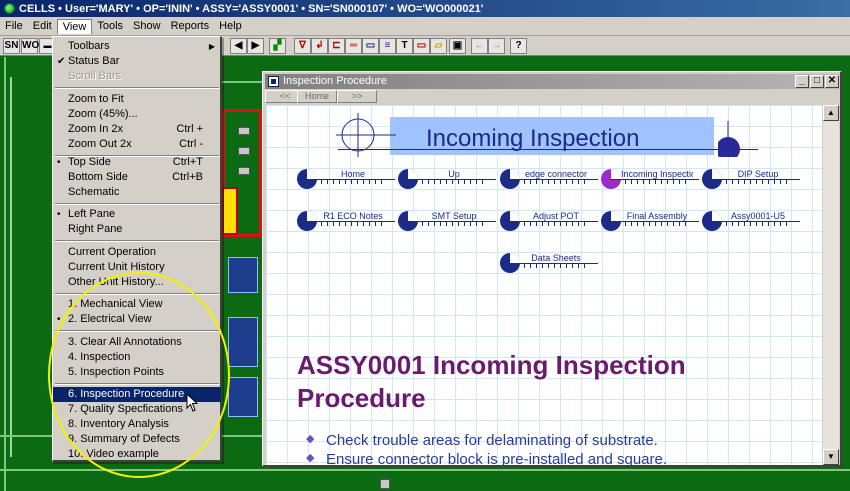  What do you see at coordinates (137, 357) in the screenshot?
I see `view-menu-item: 4. Inspection` at bounding box center [137, 357].